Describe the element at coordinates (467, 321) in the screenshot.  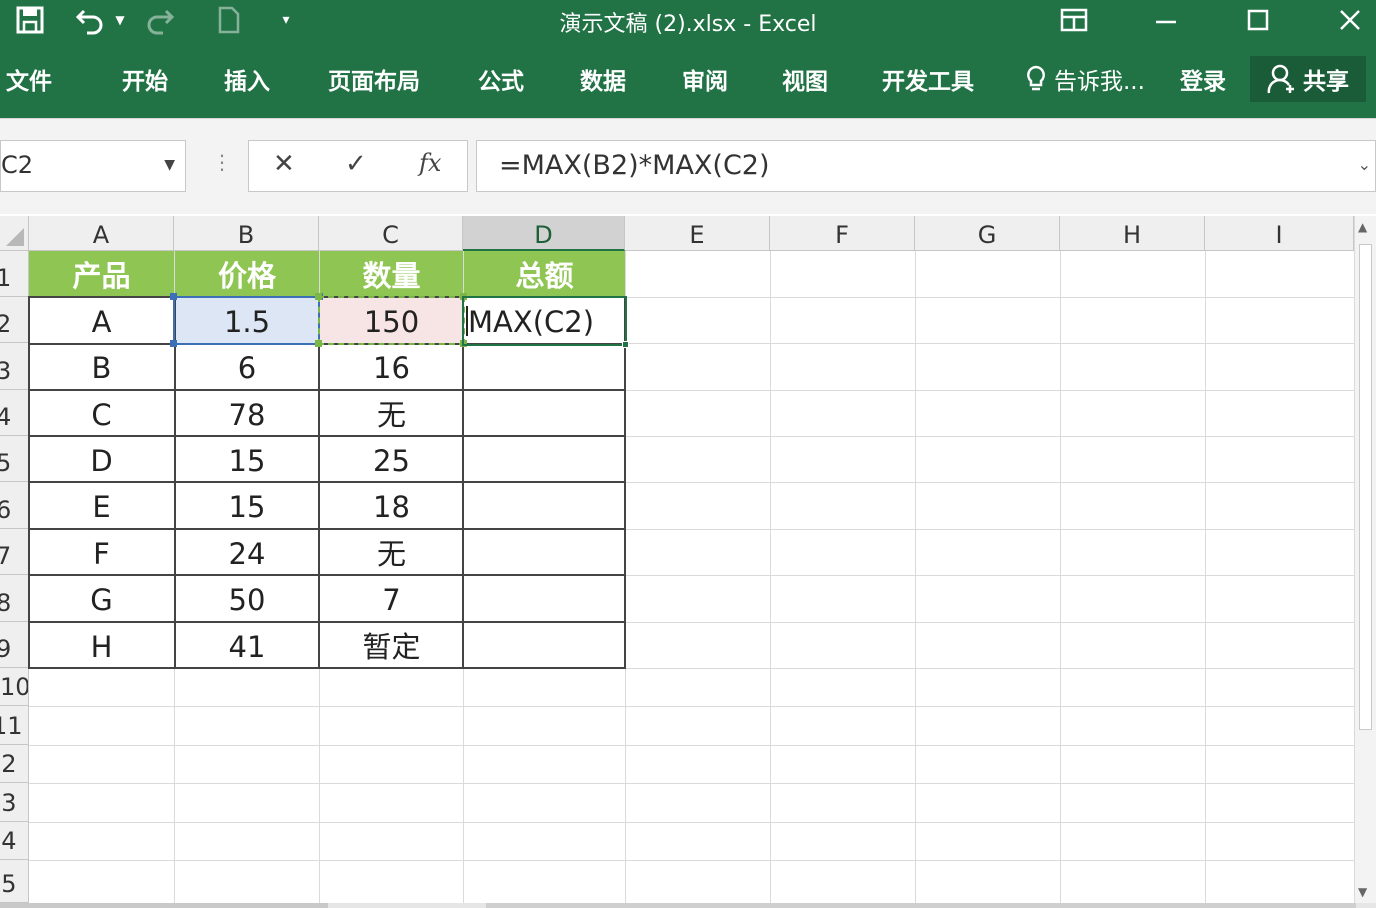
I see `edit-cursor` at that location.